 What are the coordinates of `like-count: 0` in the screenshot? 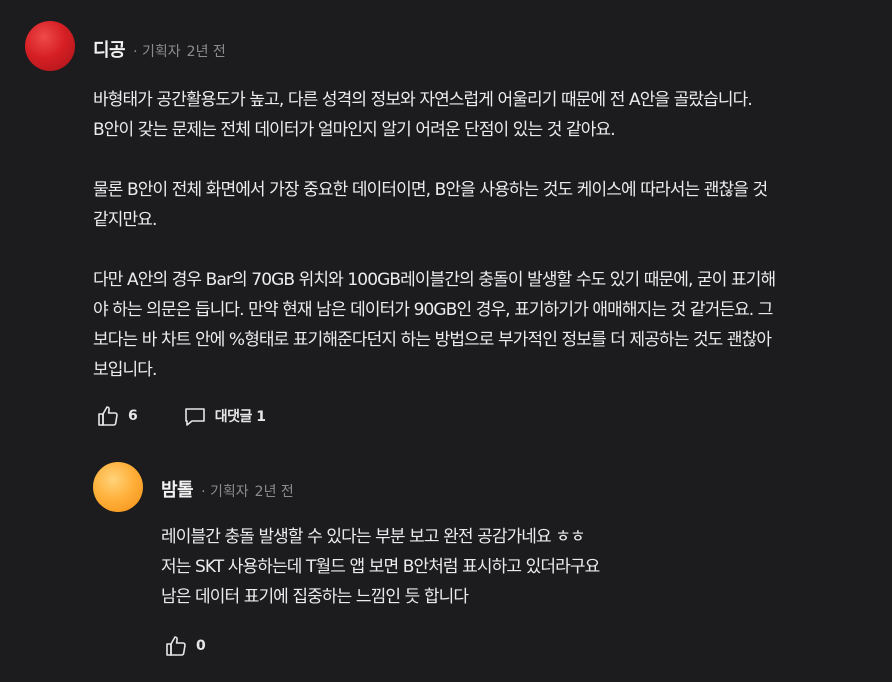 It's located at (201, 646).